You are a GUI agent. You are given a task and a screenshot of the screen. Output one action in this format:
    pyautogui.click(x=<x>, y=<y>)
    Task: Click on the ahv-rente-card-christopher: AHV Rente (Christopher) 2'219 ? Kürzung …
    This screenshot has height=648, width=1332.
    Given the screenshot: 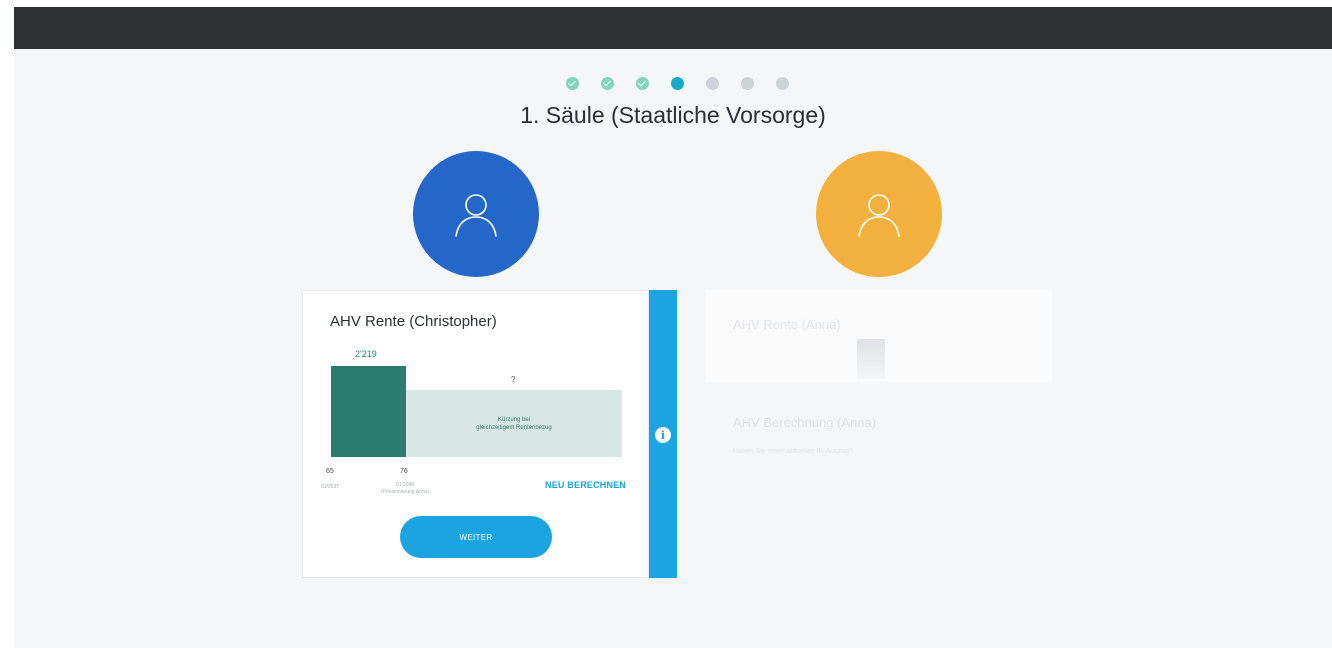 What is the action you would take?
    pyautogui.click(x=475, y=434)
    